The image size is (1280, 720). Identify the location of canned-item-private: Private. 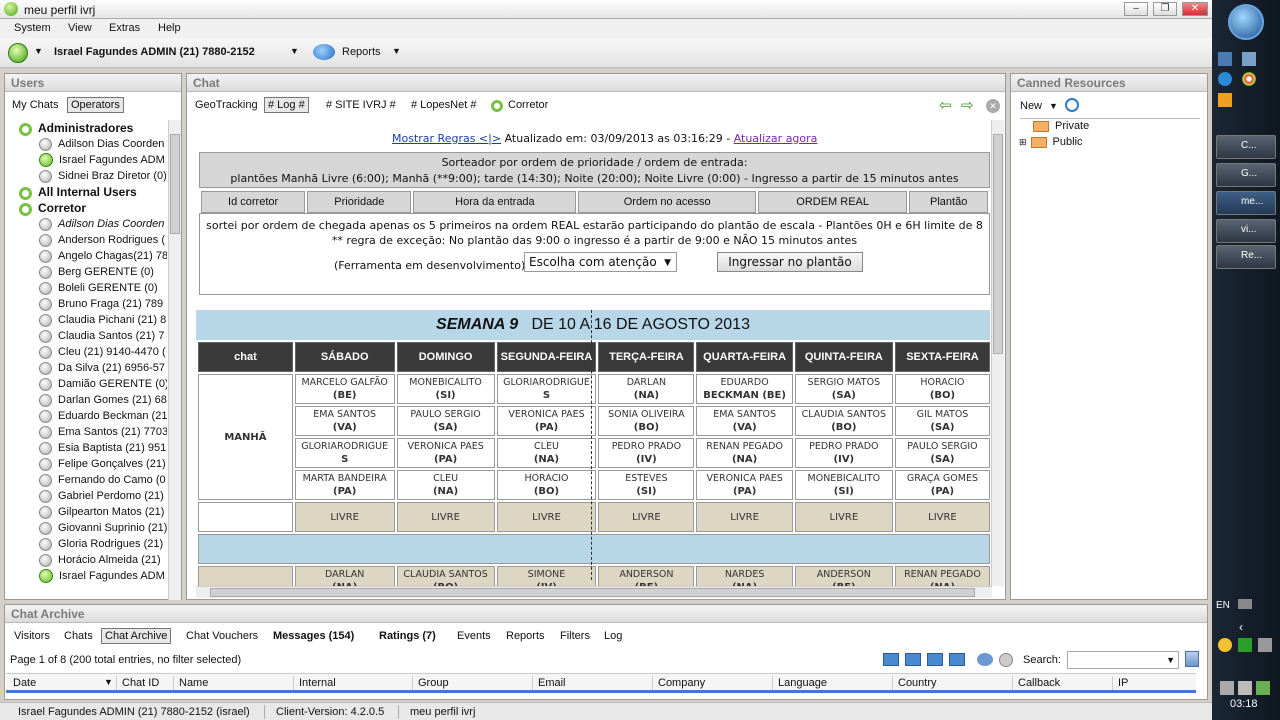
(1061, 126).